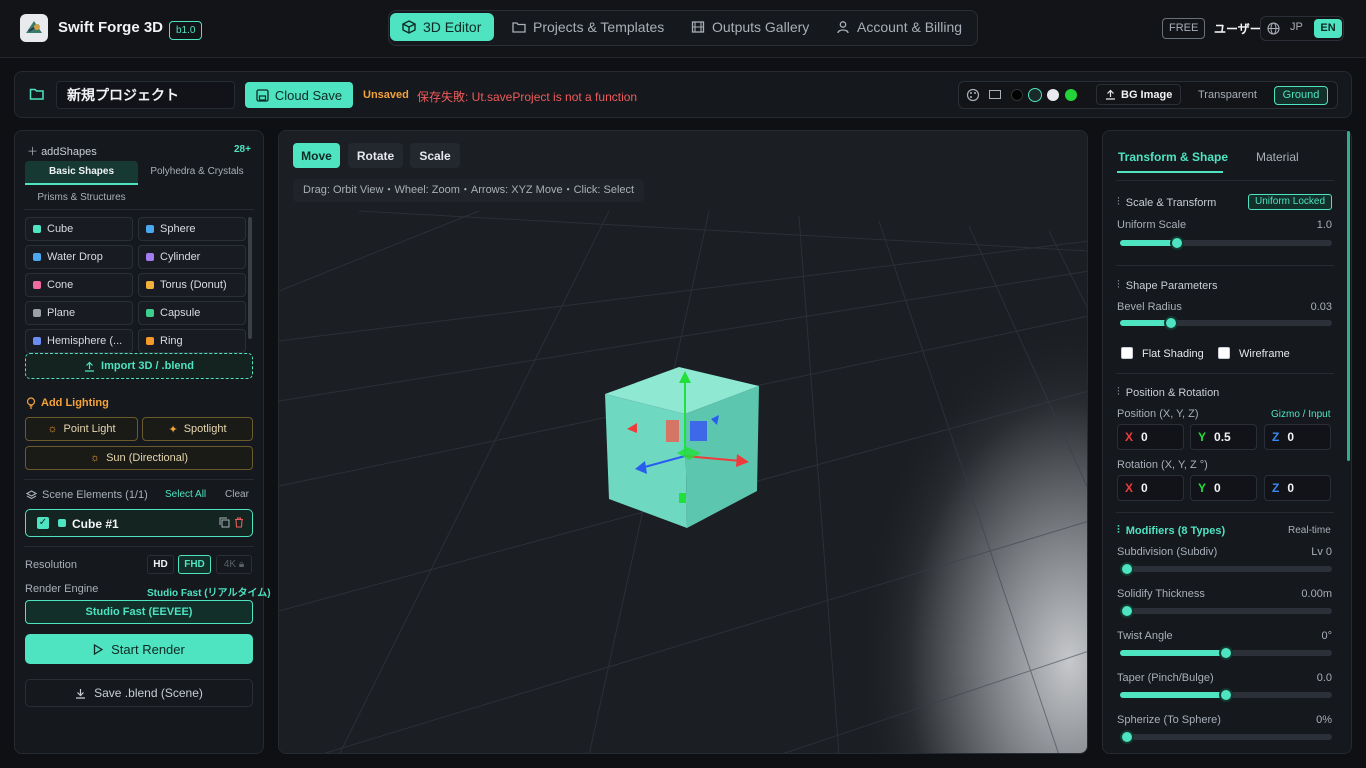 Image resolution: width=1366 pixels, height=768 pixels. Describe the element at coordinates (1071, 95) in the screenshot. I see `bg-swatch-green` at that location.